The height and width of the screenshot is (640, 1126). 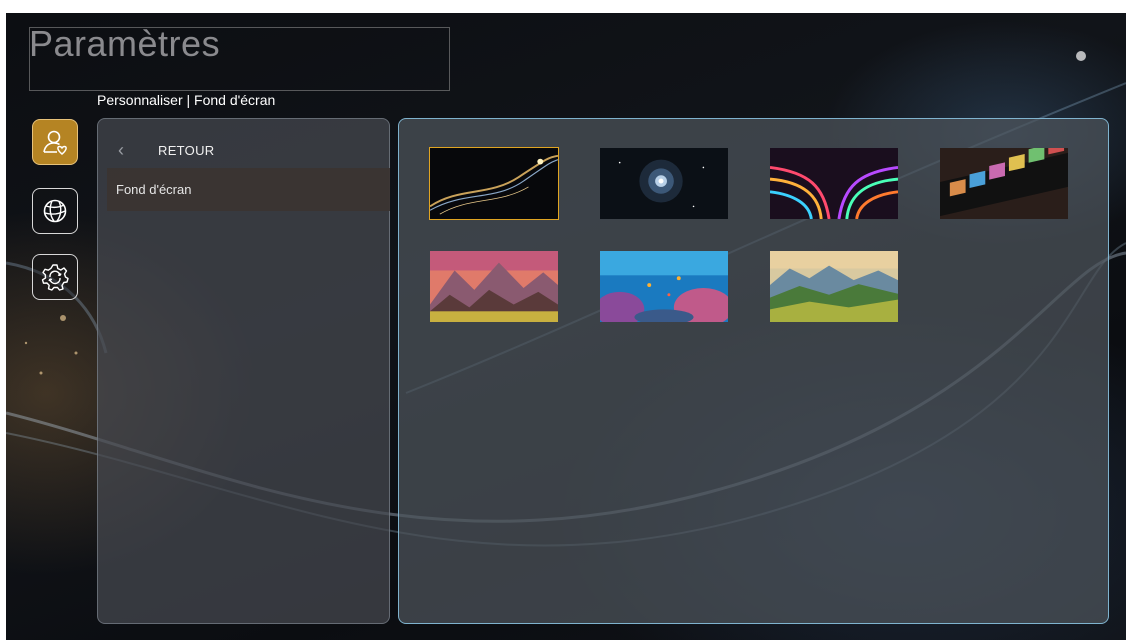 I want to click on page-title: Paramètres, so click(x=125, y=43).